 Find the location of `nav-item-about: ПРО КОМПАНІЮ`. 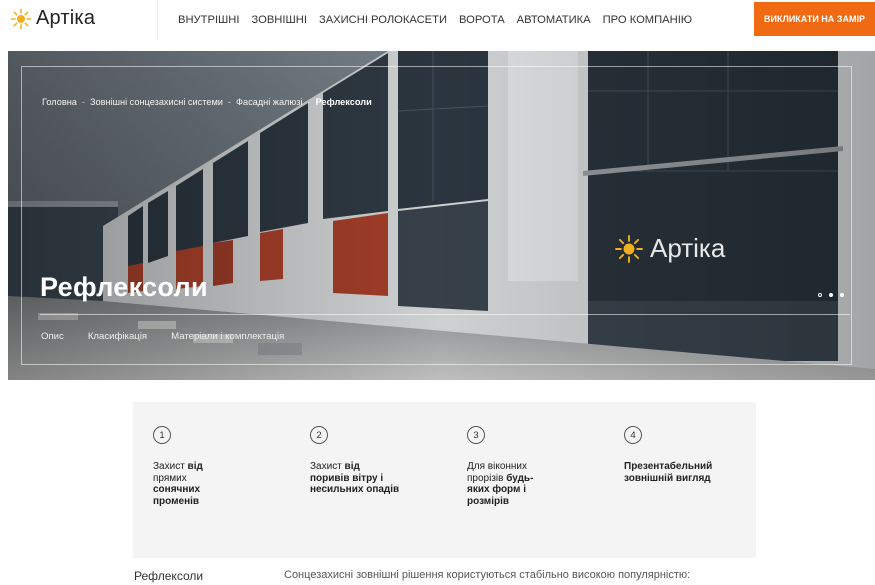

nav-item-about: ПРО КОМПАНІЮ is located at coordinates (647, 20).